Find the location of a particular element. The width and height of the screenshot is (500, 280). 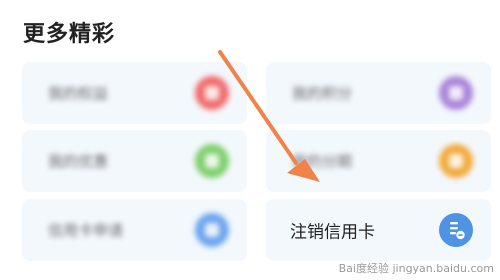

feature-card-my-offers: 我的优惠 is located at coordinates (134, 161).